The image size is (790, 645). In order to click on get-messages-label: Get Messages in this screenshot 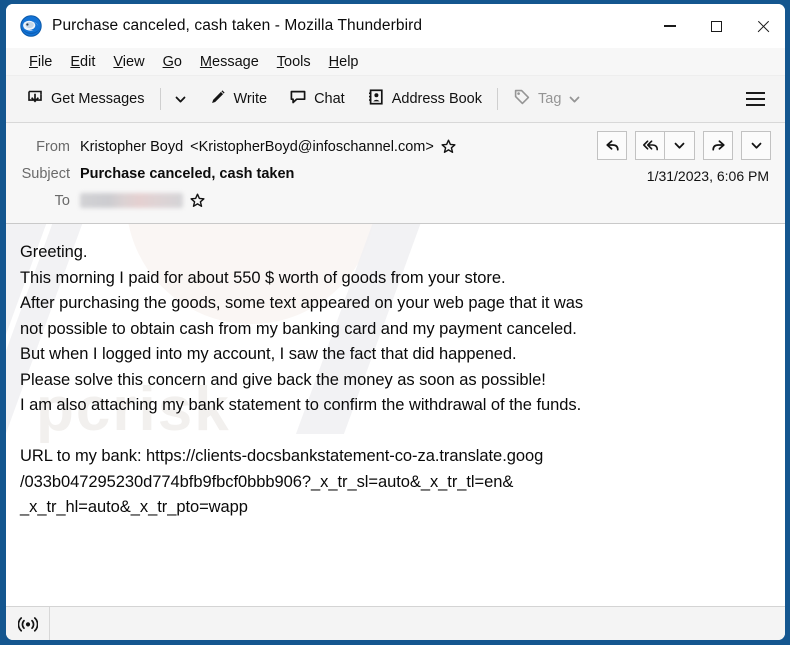, I will do `click(98, 99)`.